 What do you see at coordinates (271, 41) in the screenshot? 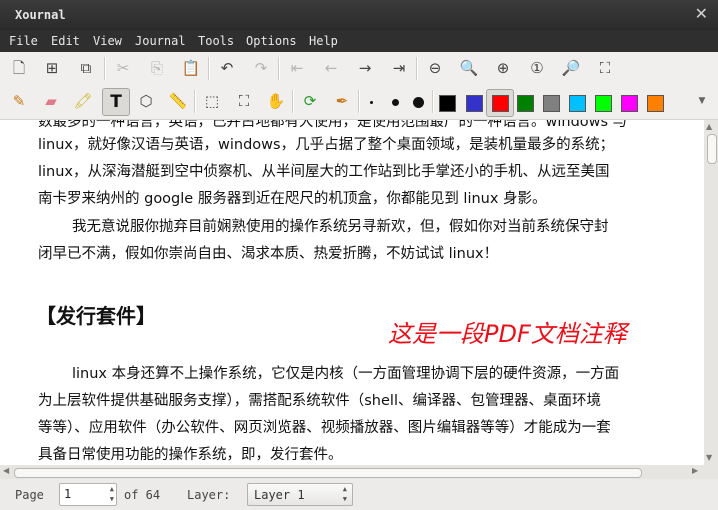
I see `menu-options: Options` at bounding box center [271, 41].